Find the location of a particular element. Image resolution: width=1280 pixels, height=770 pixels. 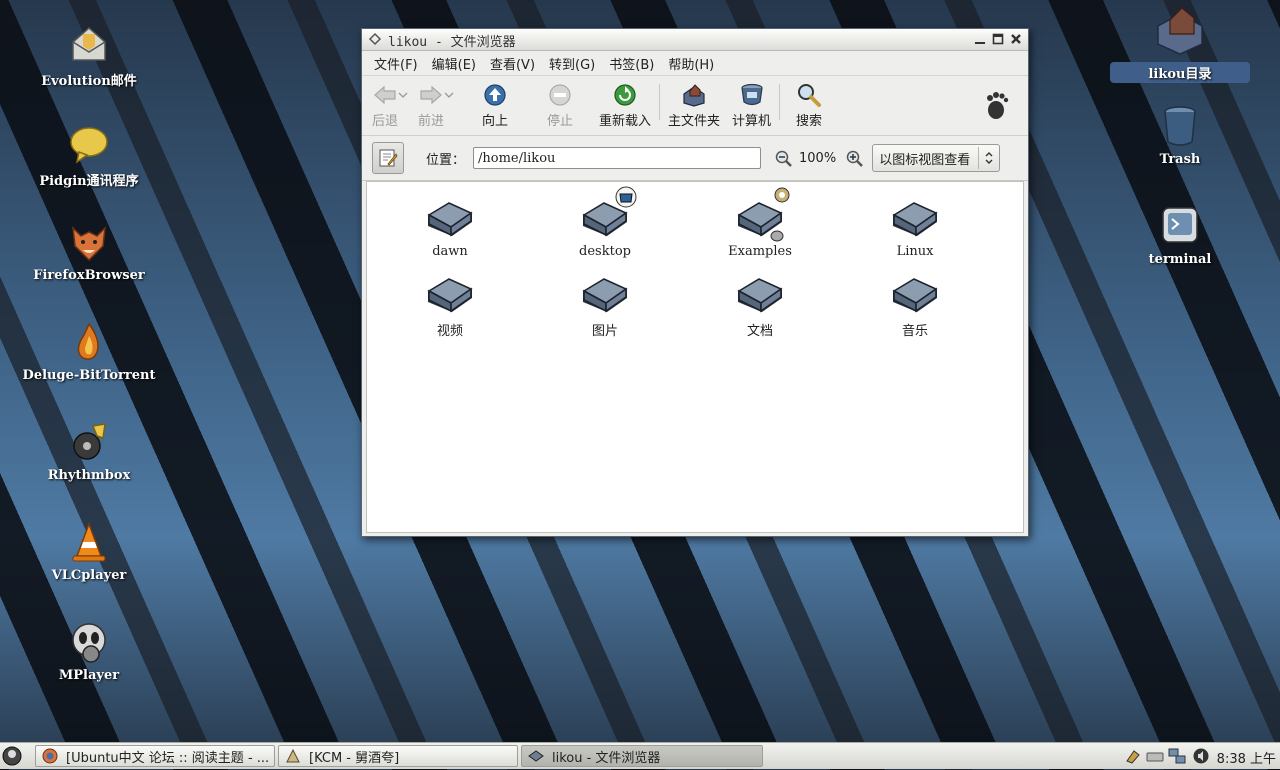

window-menu-icon is located at coordinates (375, 39).